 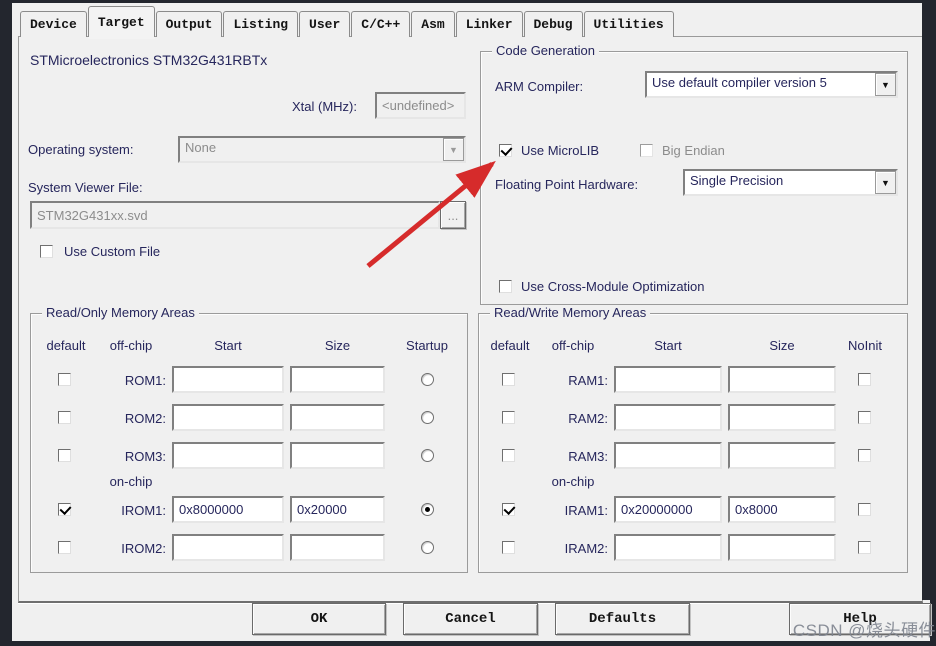 What do you see at coordinates (613, 286) in the screenshot?
I see `cross-module-optimization-label: Use Cross-Module Optimization` at bounding box center [613, 286].